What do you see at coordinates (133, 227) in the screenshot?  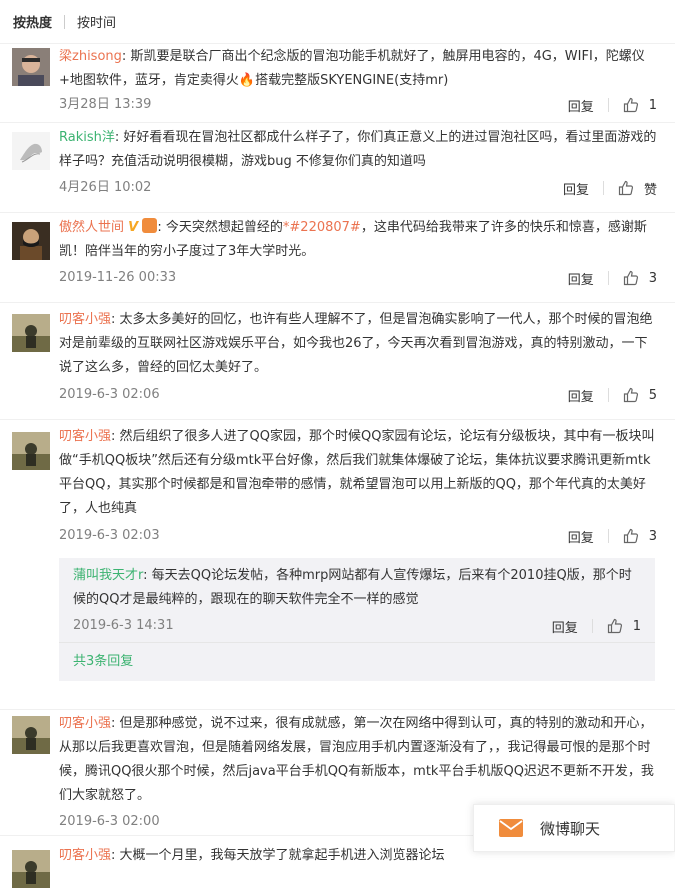 I see `verified-badge: V` at bounding box center [133, 227].